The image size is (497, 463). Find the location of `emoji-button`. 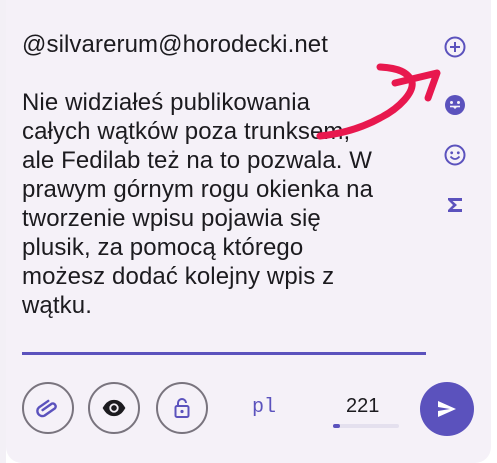

emoji-button is located at coordinates (455, 155).